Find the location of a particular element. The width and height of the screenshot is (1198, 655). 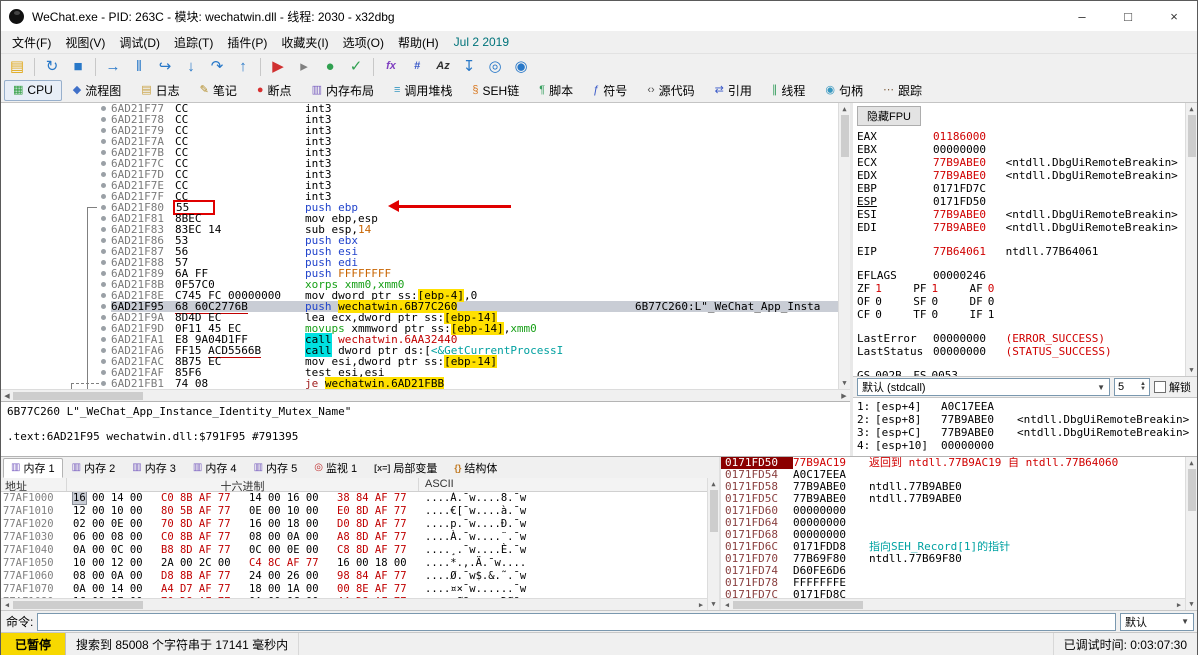

references-globe-icon: ◉ is located at coordinates (521, 67).